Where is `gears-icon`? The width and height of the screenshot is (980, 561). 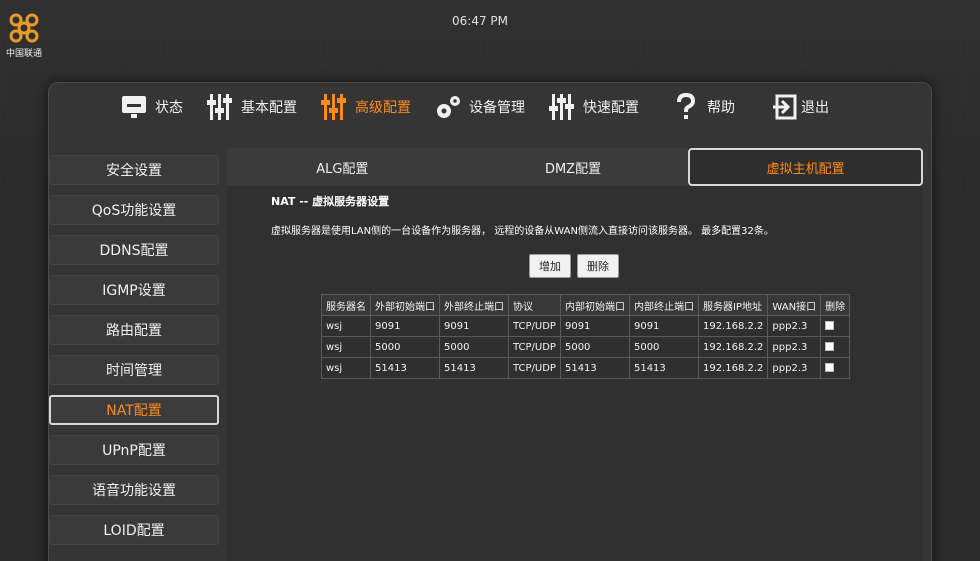
gears-icon is located at coordinates (448, 107).